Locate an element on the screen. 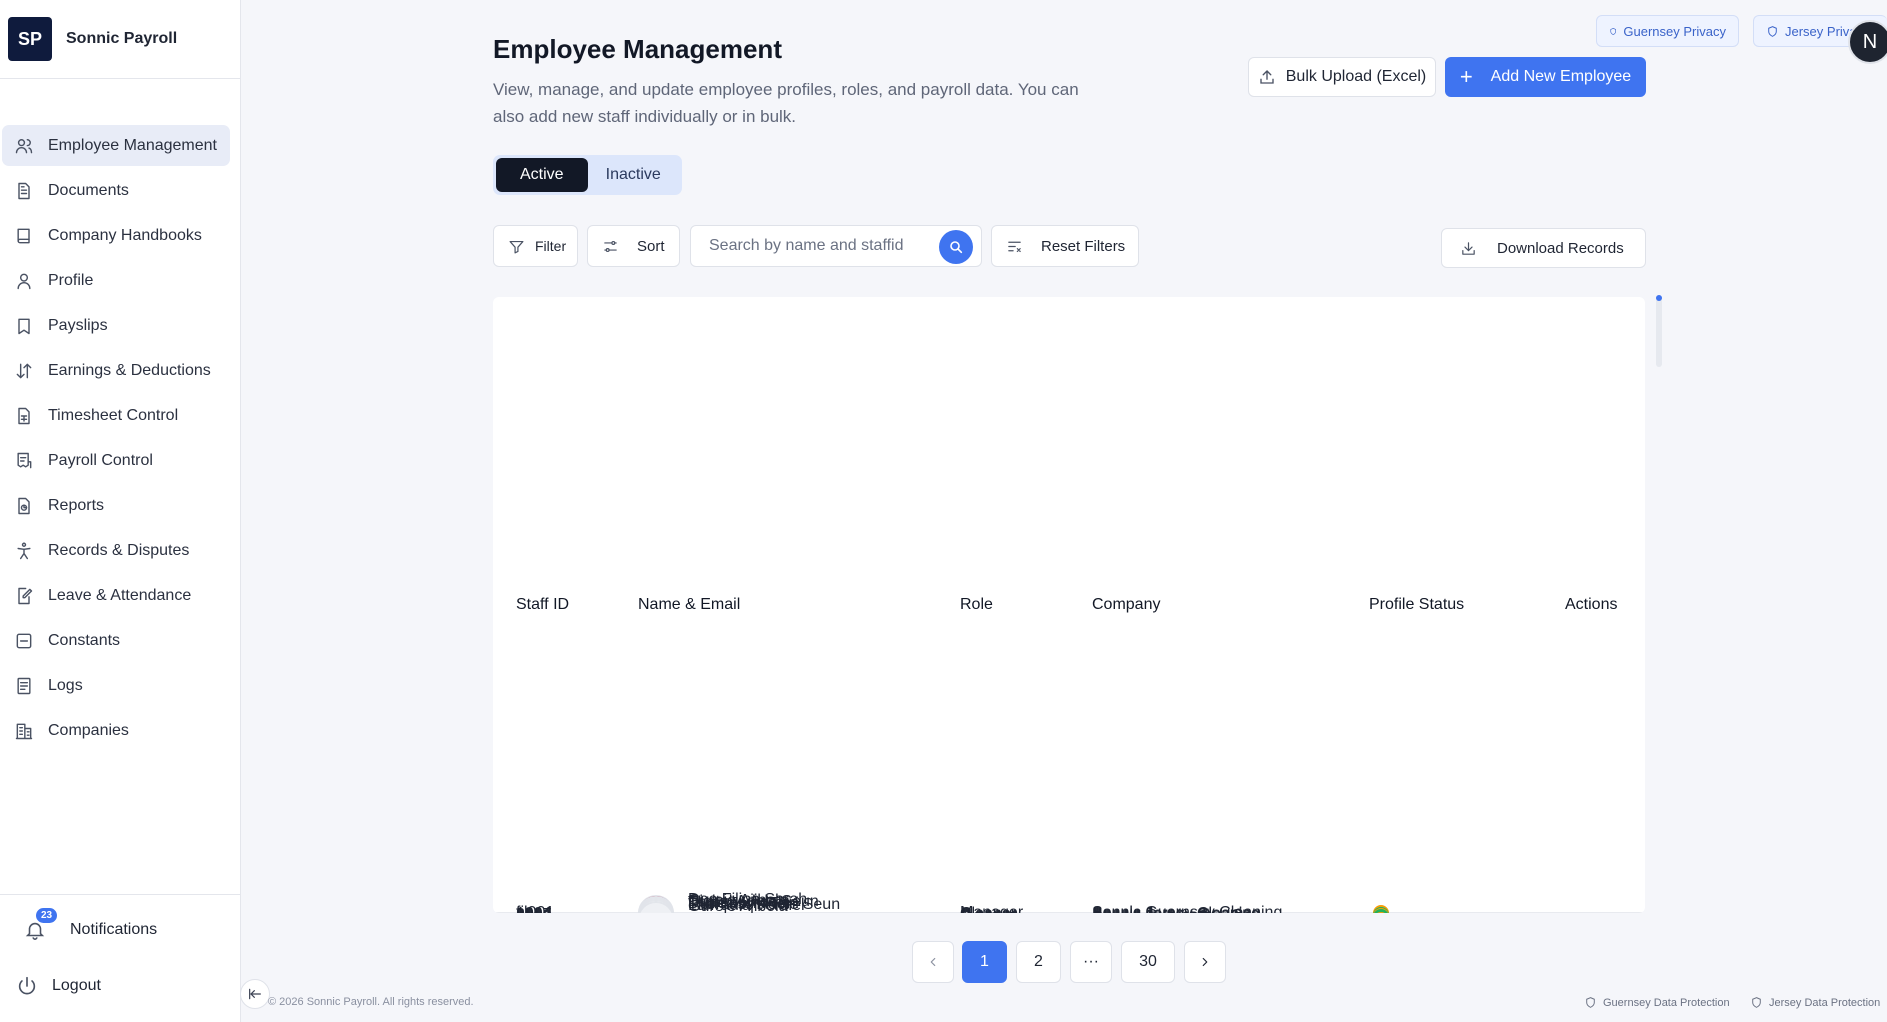 The height and width of the screenshot is (1022, 1887). sidebar-footer: 23 Notifications Logout is located at coordinates (120, 958).